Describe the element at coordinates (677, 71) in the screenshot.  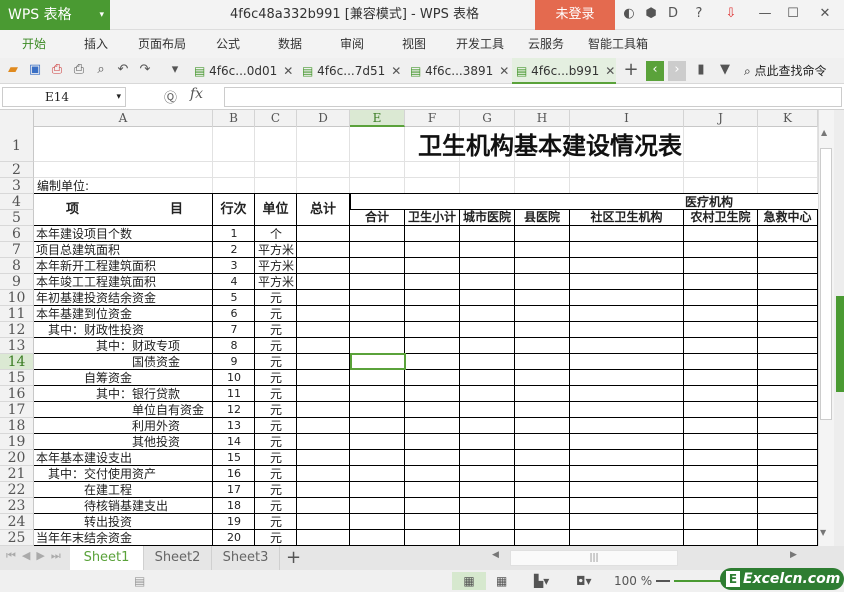
I see `tab-next-icon: ›` at that location.